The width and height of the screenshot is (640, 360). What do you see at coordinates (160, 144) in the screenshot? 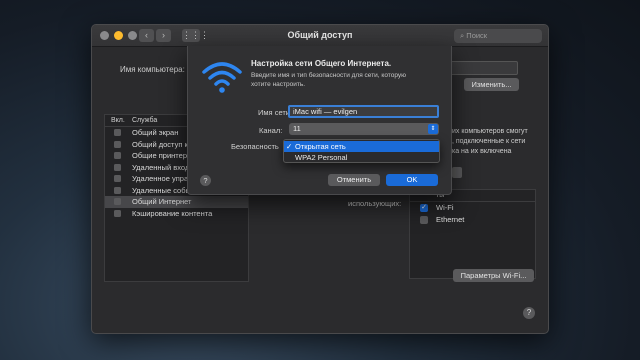
I see `service-label: Общий доступ к` at bounding box center [160, 144].